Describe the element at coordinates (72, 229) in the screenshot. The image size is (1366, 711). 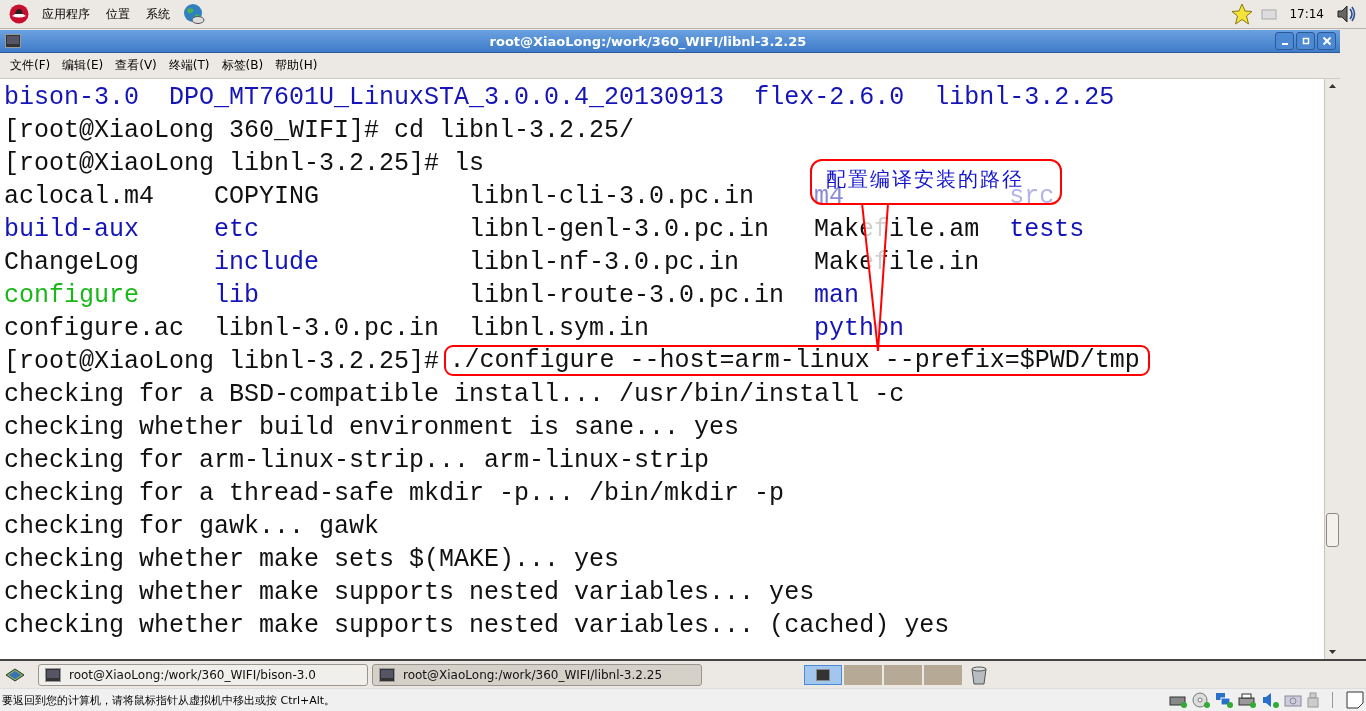
I see `file-name: build-aux` at that location.